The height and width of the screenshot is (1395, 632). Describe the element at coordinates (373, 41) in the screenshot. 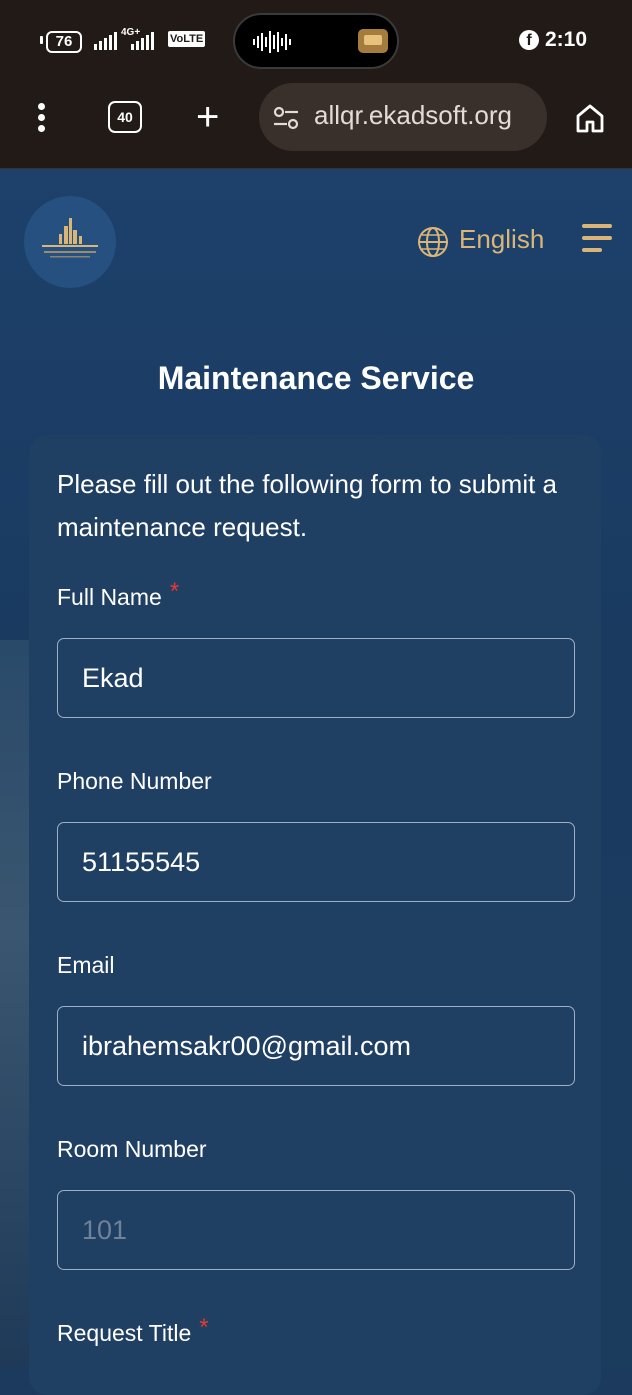

I see `media-thumbnail` at that location.